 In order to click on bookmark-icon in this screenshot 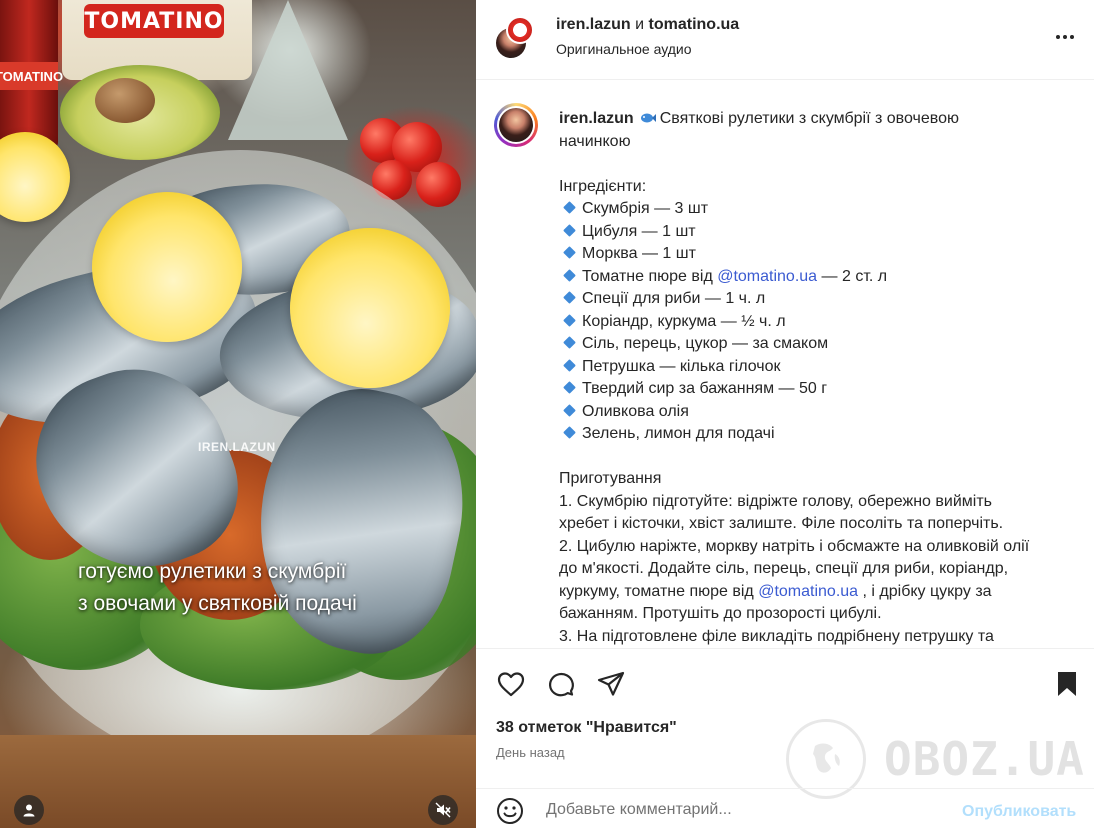, I will do `click(1067, 684)`.